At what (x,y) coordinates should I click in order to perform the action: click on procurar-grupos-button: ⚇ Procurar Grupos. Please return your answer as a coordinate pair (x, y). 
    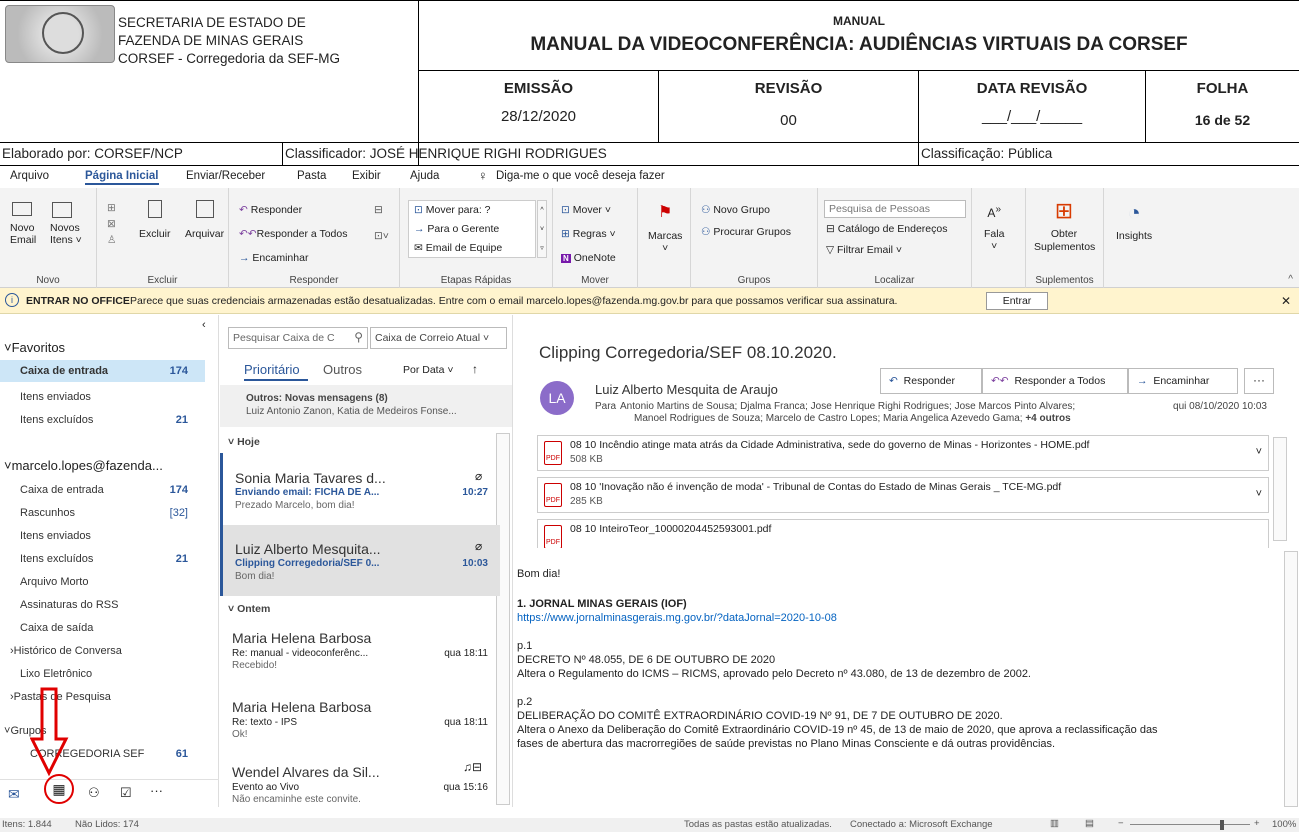
    Looking at the image, I should click on (746, 232).